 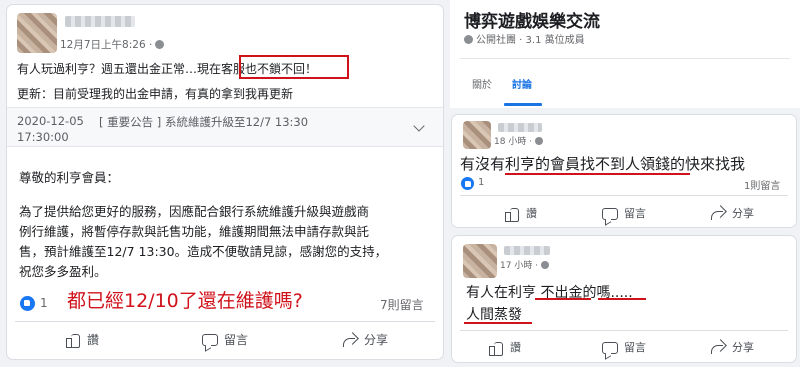 I want to click on notice-title: [ 重要公告 ] 系統維護升級至12/7 13:30, so click(x=204, y=122).